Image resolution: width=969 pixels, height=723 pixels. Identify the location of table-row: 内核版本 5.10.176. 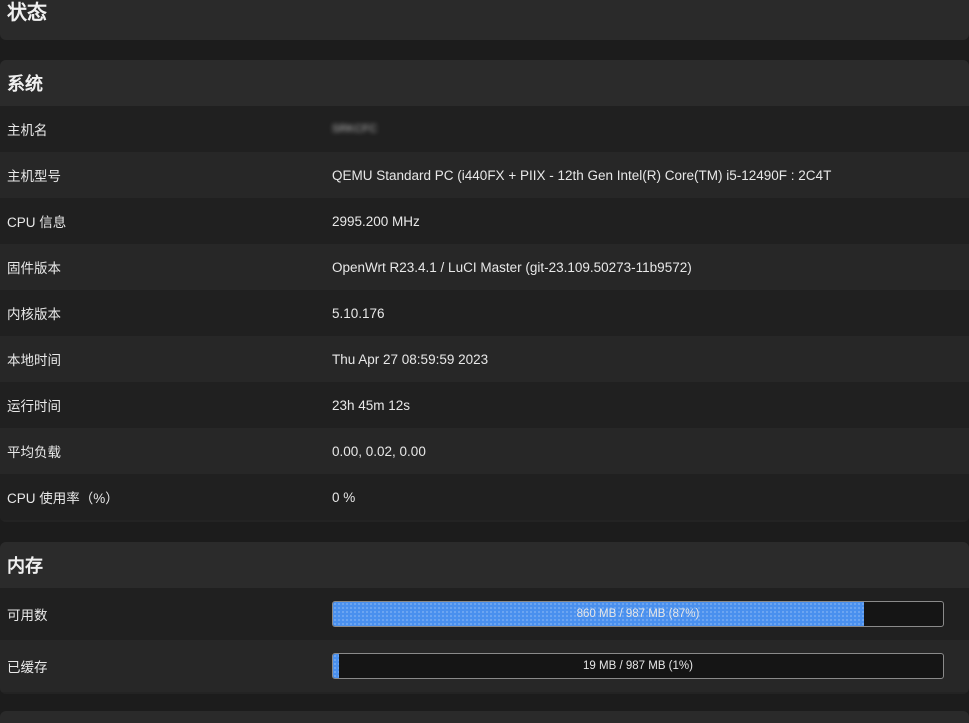
(484, 313).